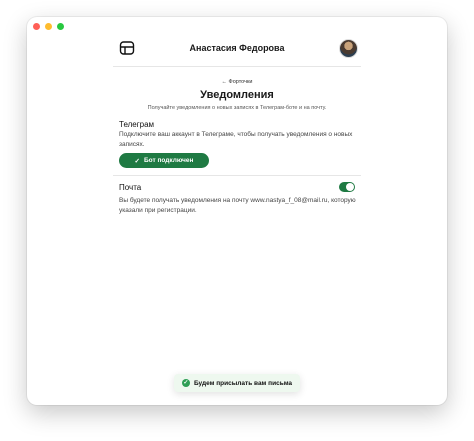 Image resolution: width=474 pixels, height=441 pixels. I want to click on check-circle-icon: ✓, so click(185, 383).